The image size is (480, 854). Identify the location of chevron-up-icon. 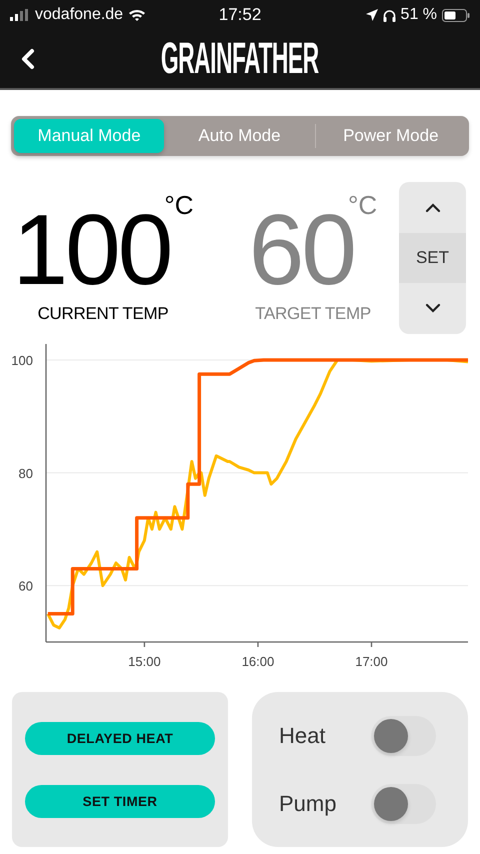
(432, 207).